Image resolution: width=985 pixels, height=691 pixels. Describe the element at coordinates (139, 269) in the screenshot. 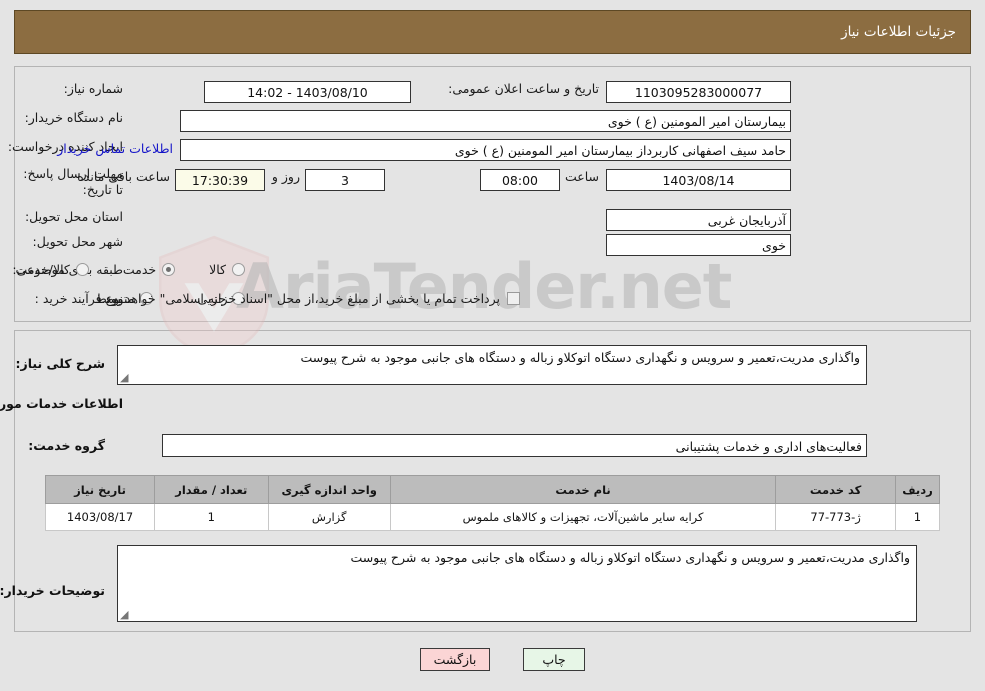

I see `category-option-service-label: خدمت` at that location.